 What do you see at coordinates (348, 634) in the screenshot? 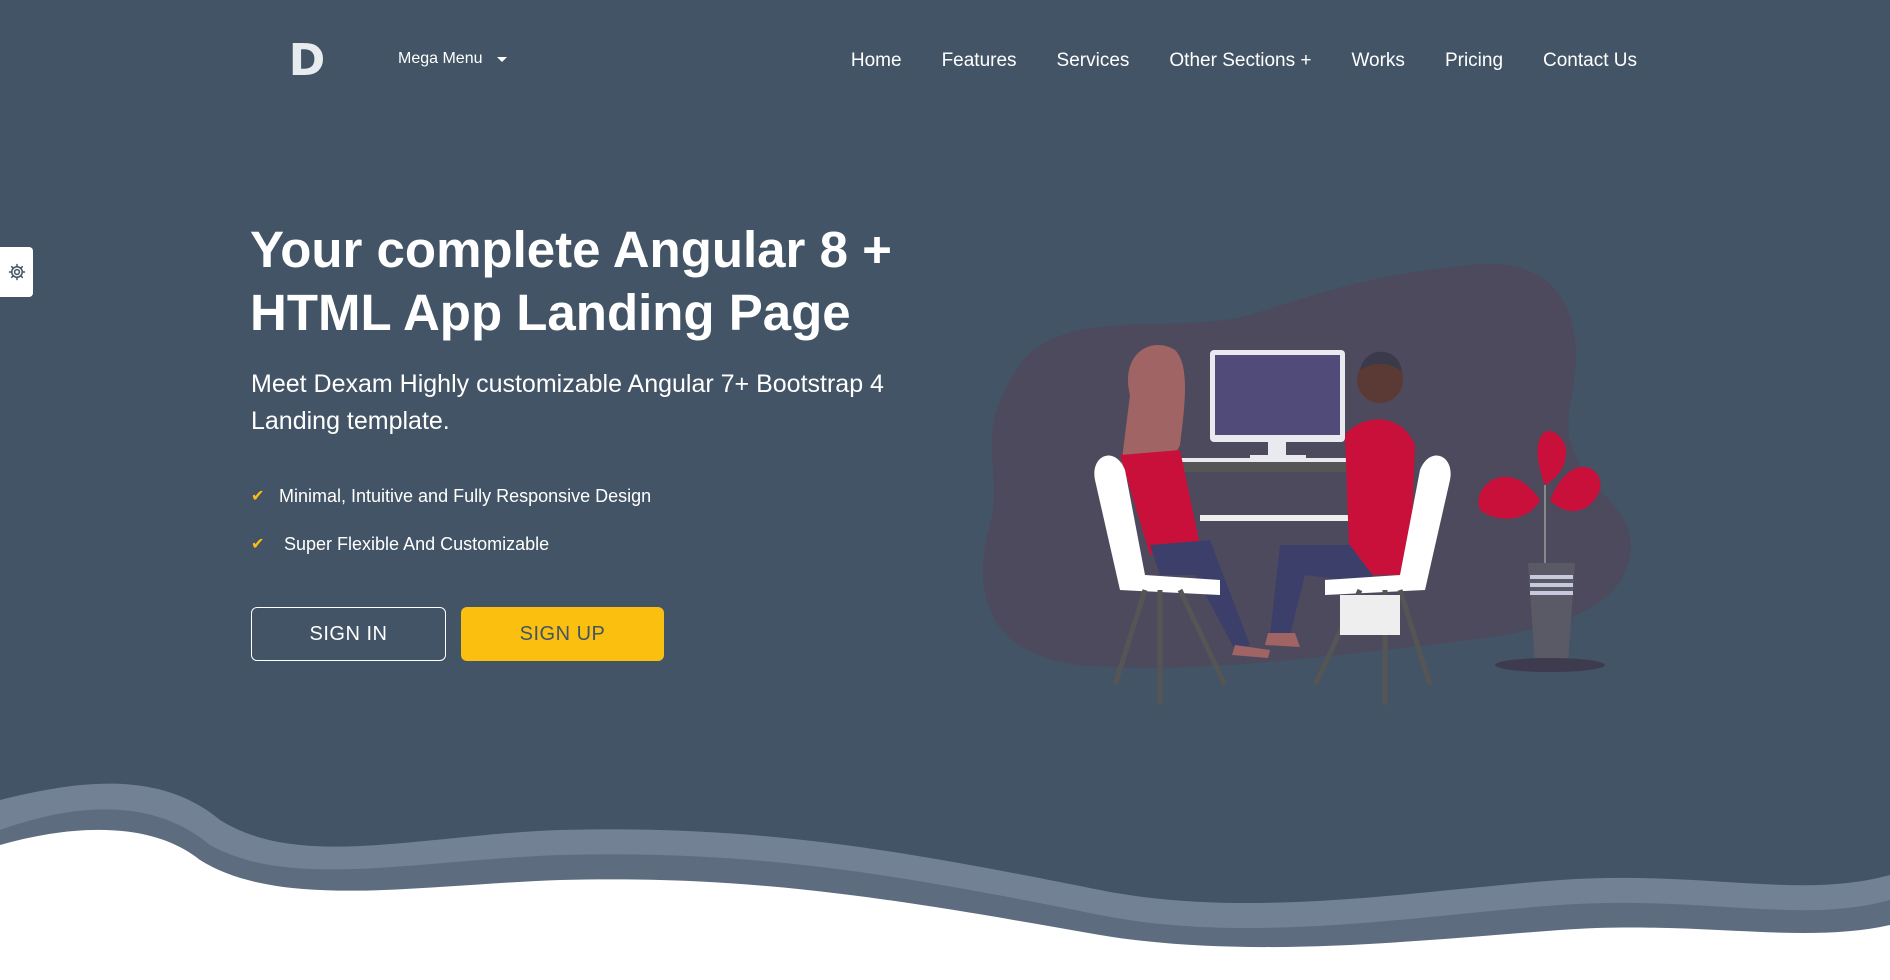
I see `sign-in-button: SIGN IN` at bounding box center [348, 634].